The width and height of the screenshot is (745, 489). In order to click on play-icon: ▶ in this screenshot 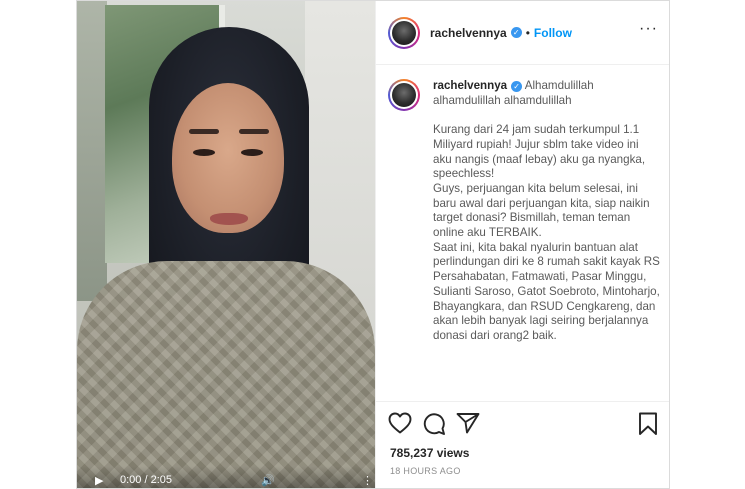, I will do `click(99, 480)`.